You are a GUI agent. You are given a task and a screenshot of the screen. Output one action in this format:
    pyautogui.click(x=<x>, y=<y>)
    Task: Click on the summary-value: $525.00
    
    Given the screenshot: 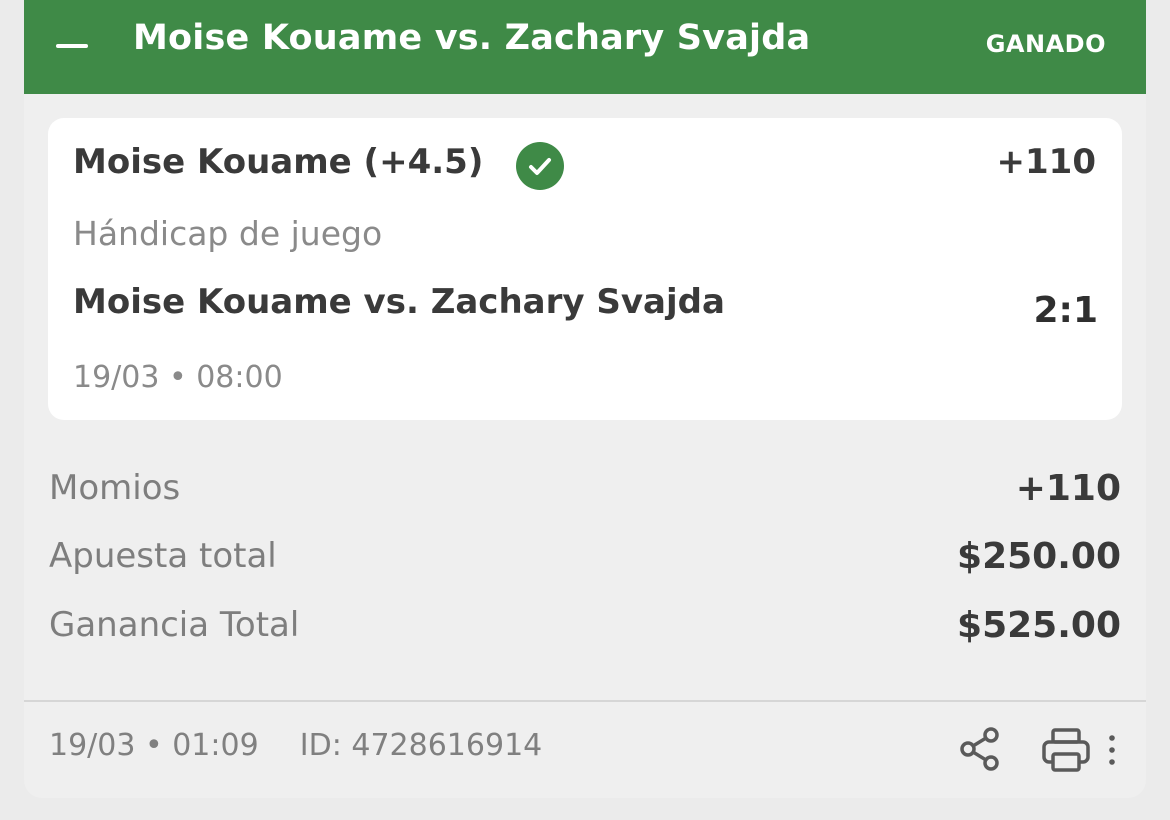 What is the action you would take?
    pyautogui.click(x=1039, y=625)
    